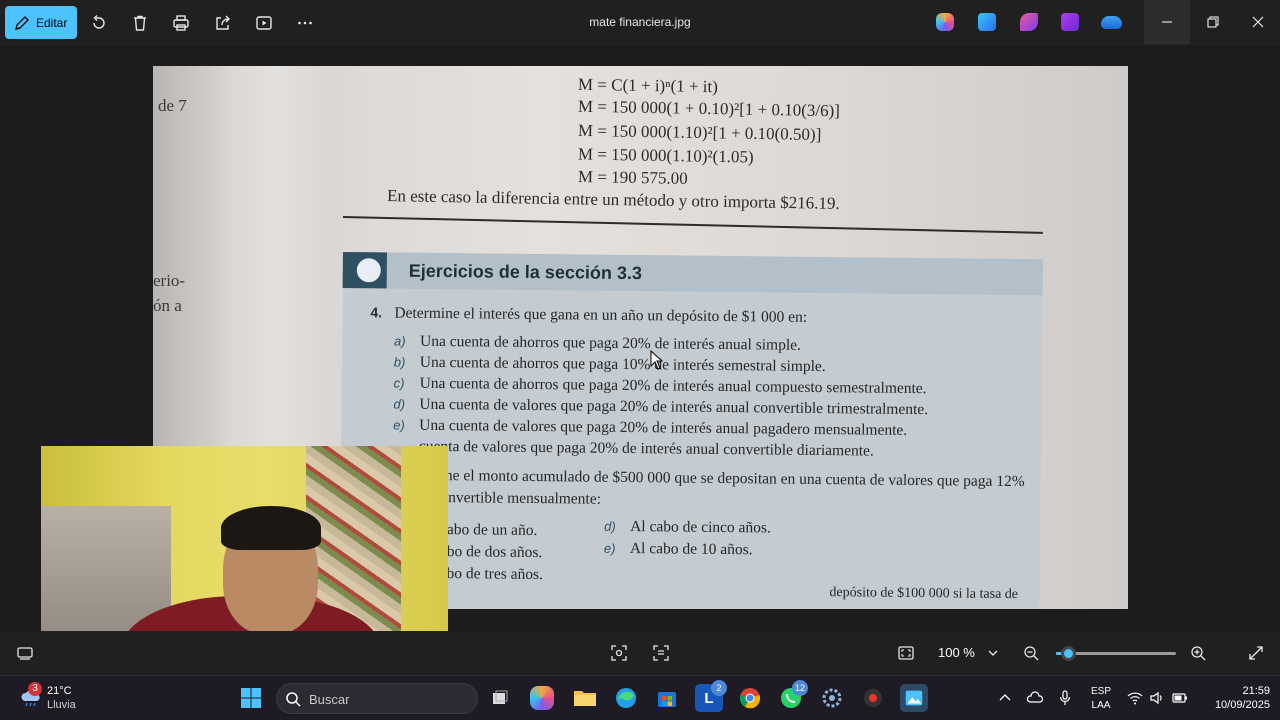 This screenshot has height=720, width=1280. I want to click on print-icon, so click(181, 23).